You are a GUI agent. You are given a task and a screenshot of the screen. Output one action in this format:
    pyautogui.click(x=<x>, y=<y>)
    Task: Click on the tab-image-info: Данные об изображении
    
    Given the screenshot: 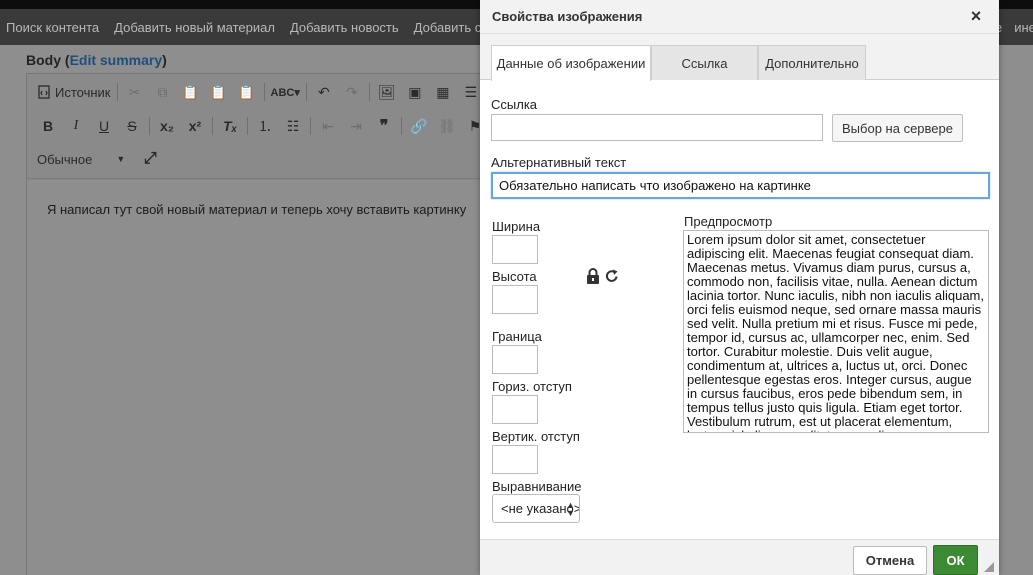 What is the action you would take?
    pyautogui.click(x=571, y=63)
    